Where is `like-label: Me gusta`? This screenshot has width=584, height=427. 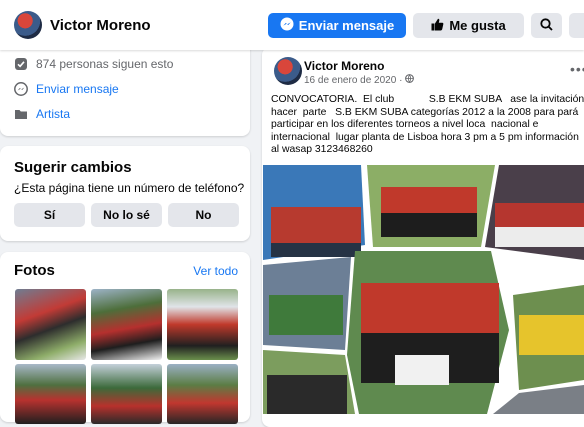
like-label: Me gusta is located at coordinates (477, 25).